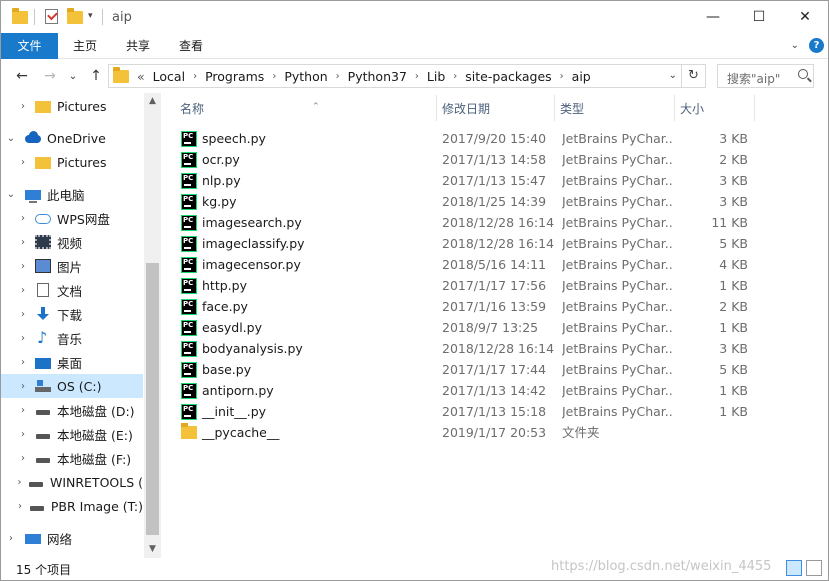 This screenshot has height=581, width=829. Describe the element at coordinates (11, 138) in the screenshot. I see `collapse-arrow-icon: ⌄` at that location.